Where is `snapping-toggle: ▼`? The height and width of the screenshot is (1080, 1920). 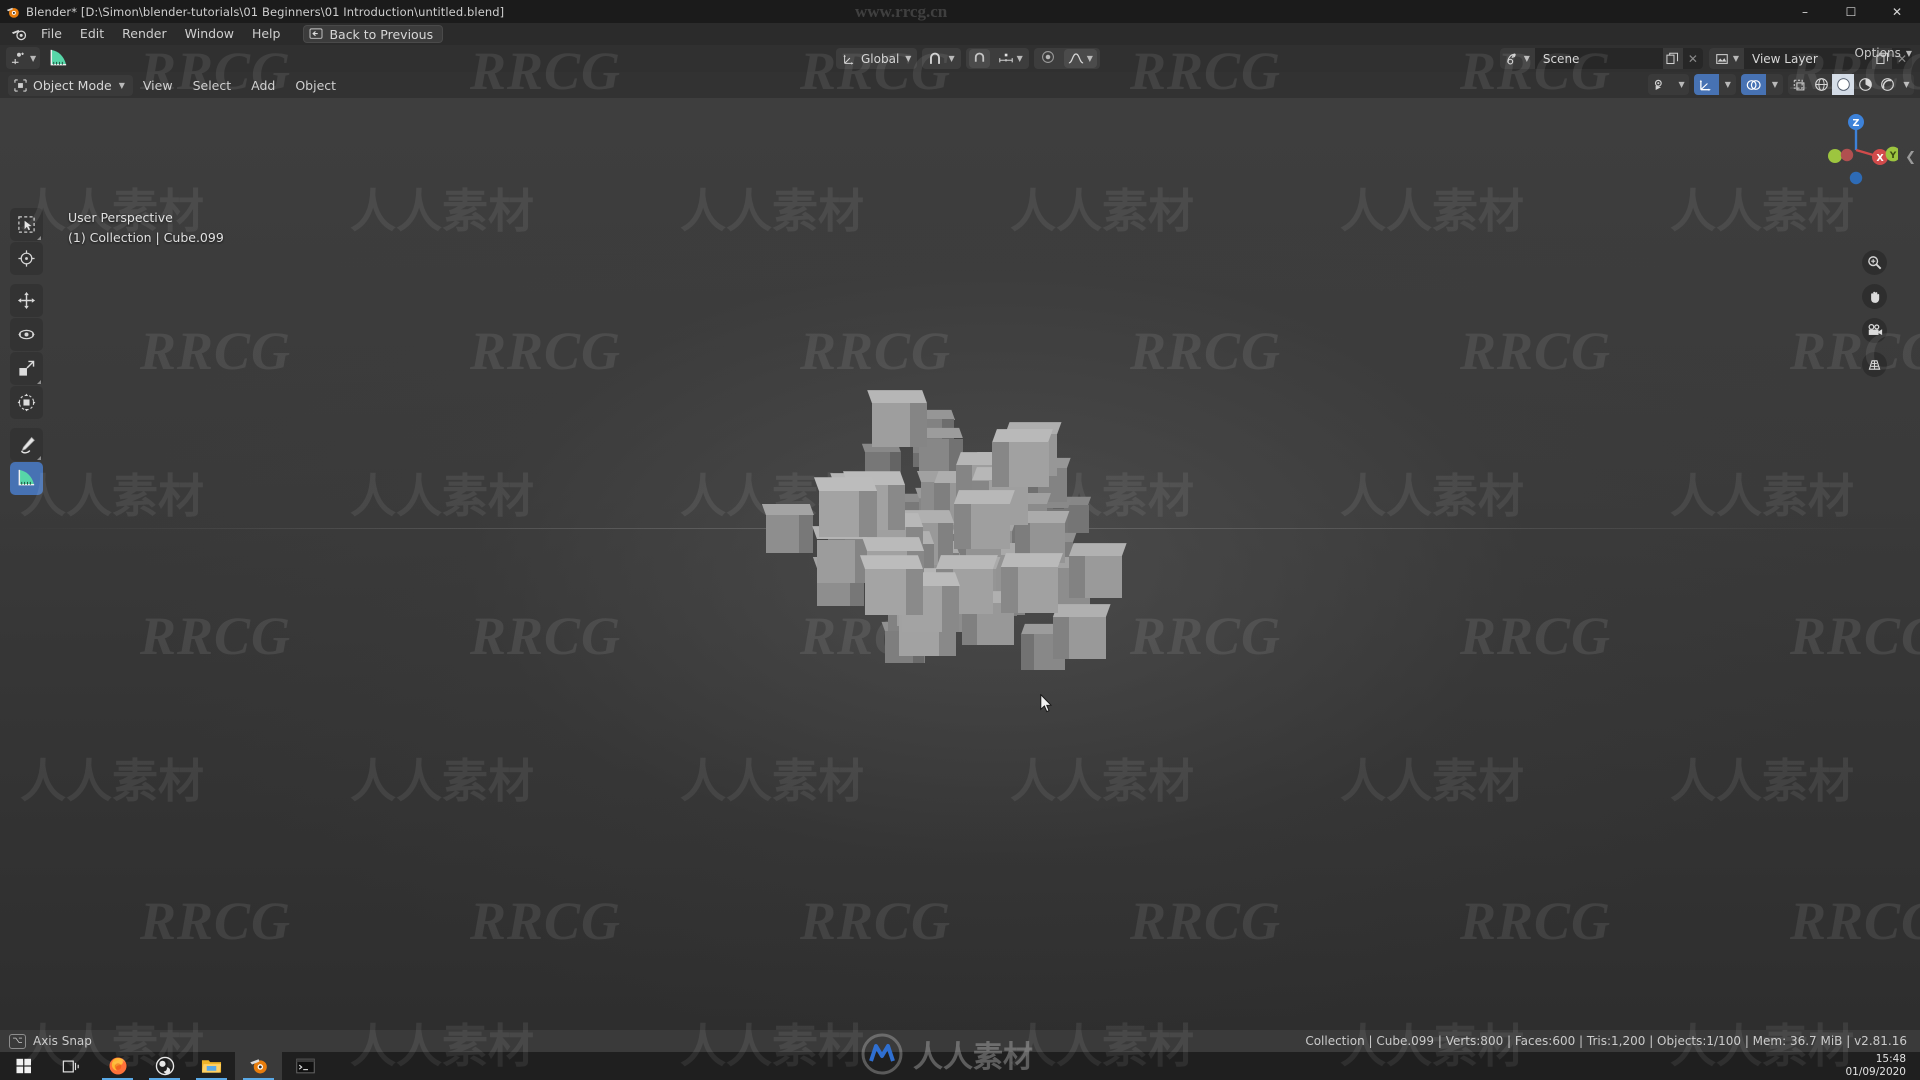
snapping-toggle: ▼ is located at coordinates (941, 58).